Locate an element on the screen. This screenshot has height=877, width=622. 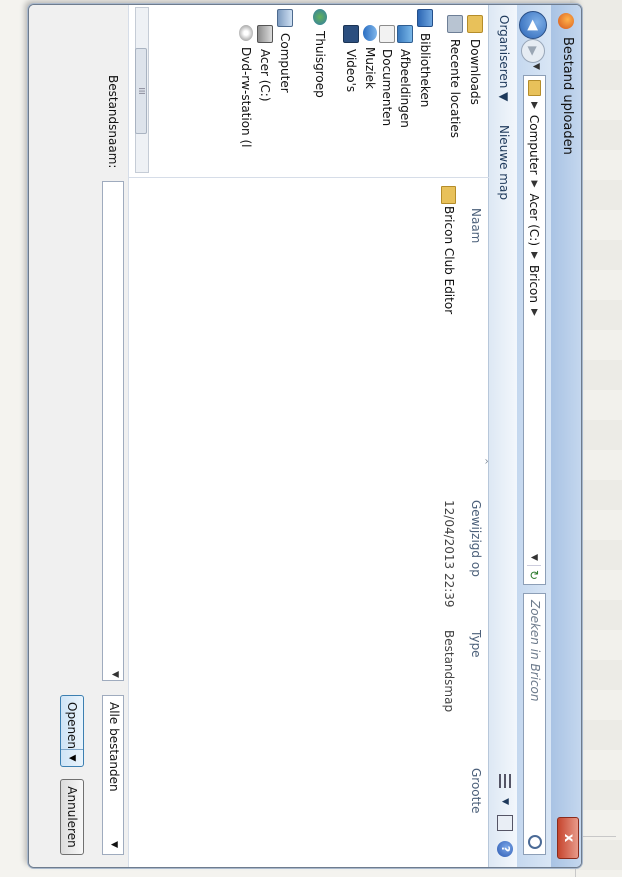
firefox-icon is located at coordinates (566, 21).